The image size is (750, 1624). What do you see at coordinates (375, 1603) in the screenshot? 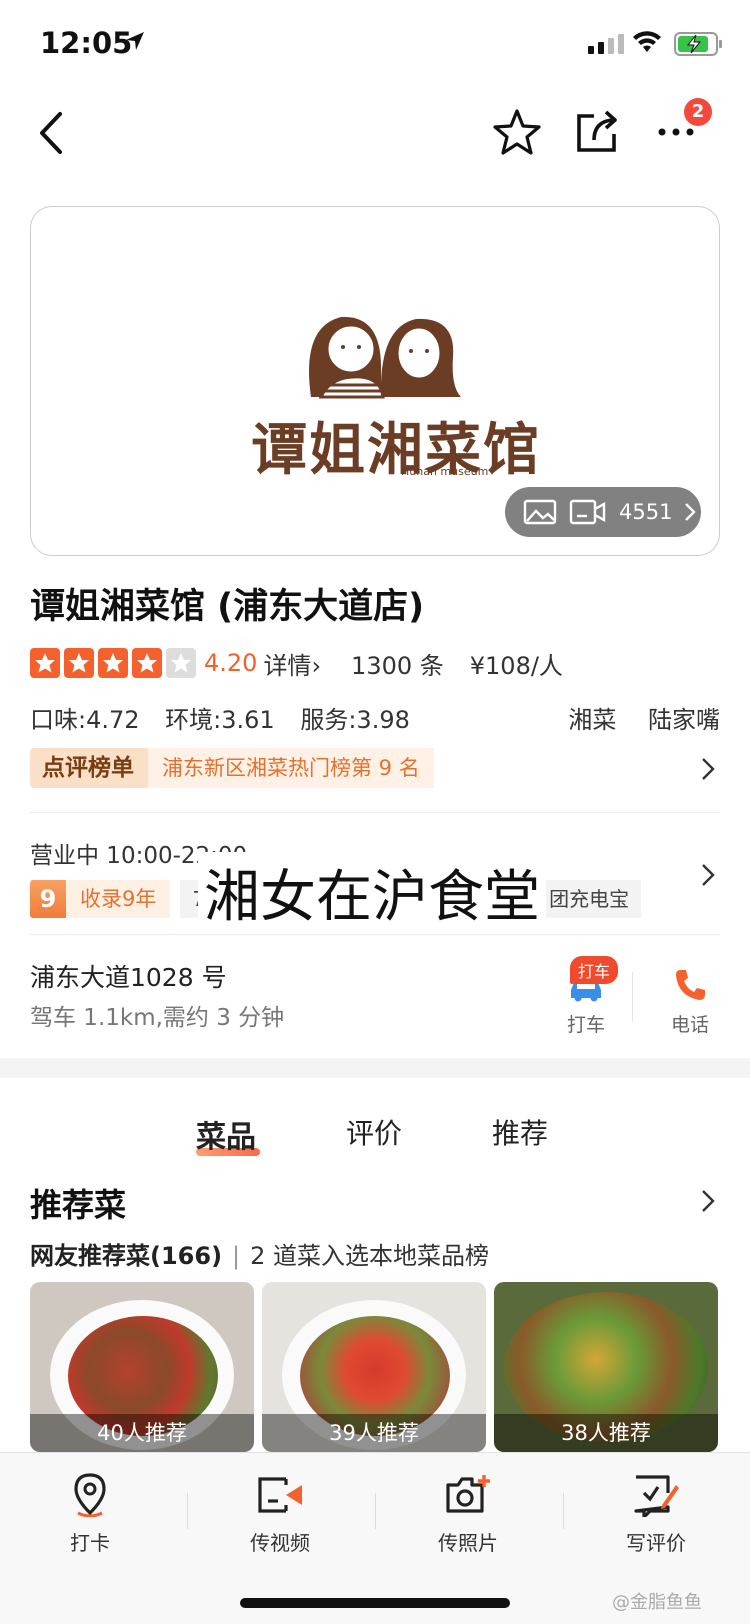
I see `home-indicator` at bounding box center [375, 1603].